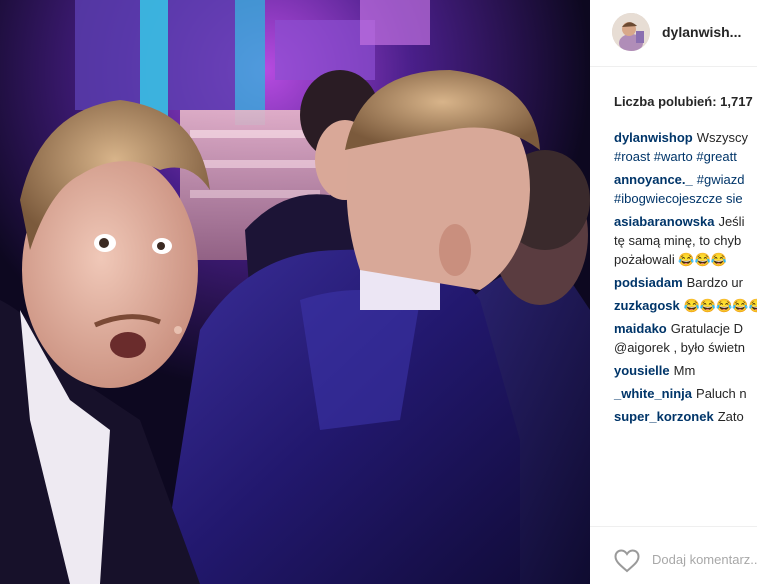 The width and height of the screenshot is (757, 584). I want to click on comment-item: _white_ninja Paluch n, so click(685, 393).